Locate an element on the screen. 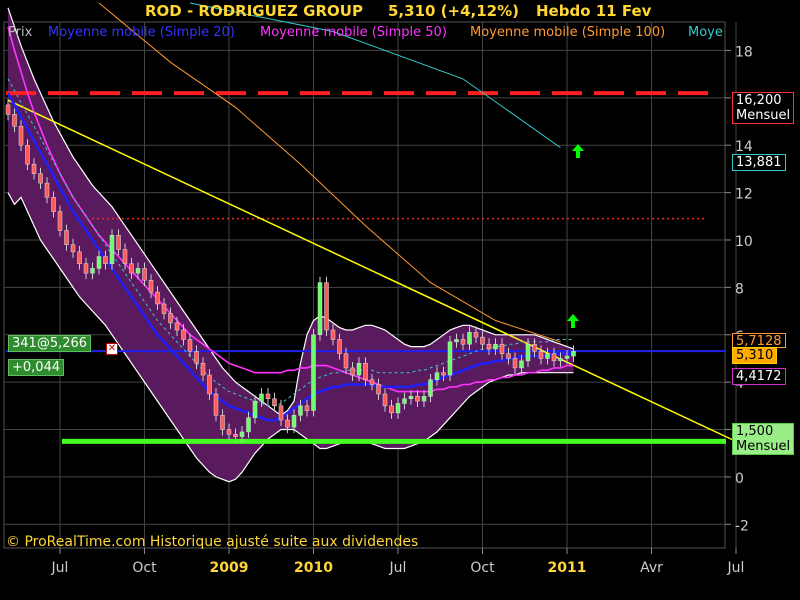 The image size is (800, 600). period-date: Hebdo 11 Fev is located at coordinates (594, 11).